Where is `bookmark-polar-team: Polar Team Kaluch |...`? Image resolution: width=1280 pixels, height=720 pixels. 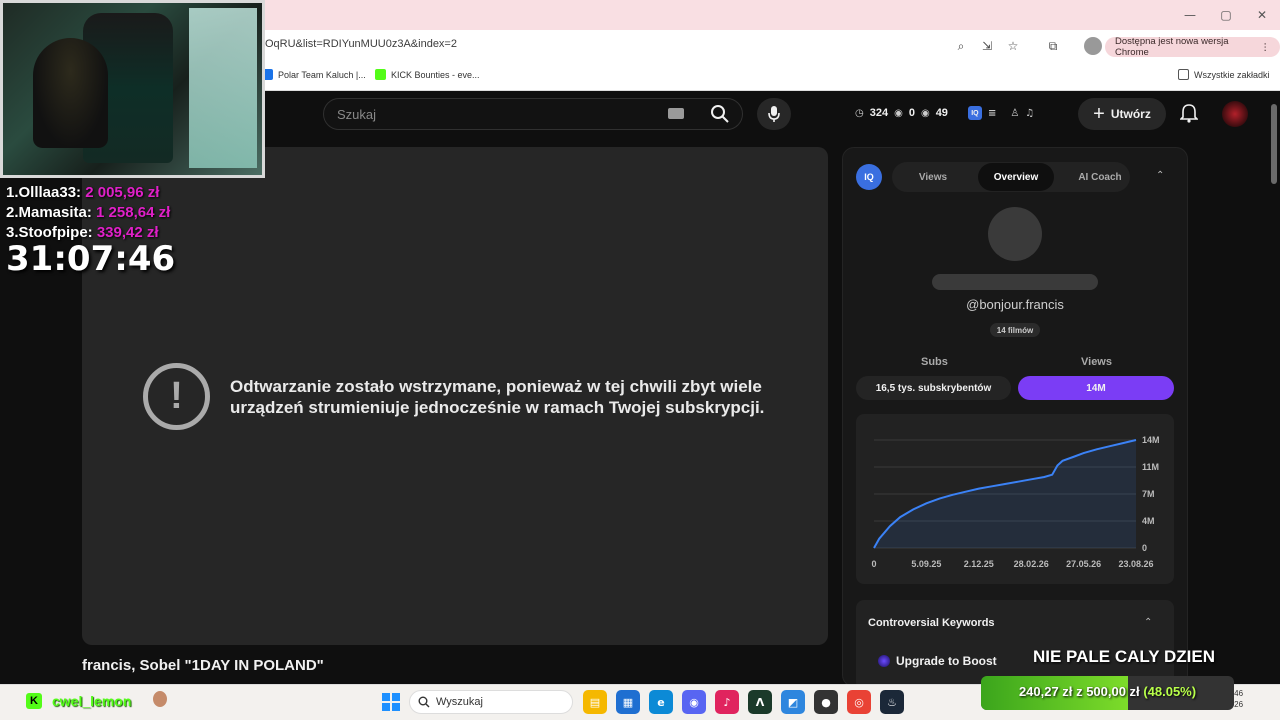
bookmark-polar-team: Polar Team Kaluch |... is located at coordinates (314, 74).